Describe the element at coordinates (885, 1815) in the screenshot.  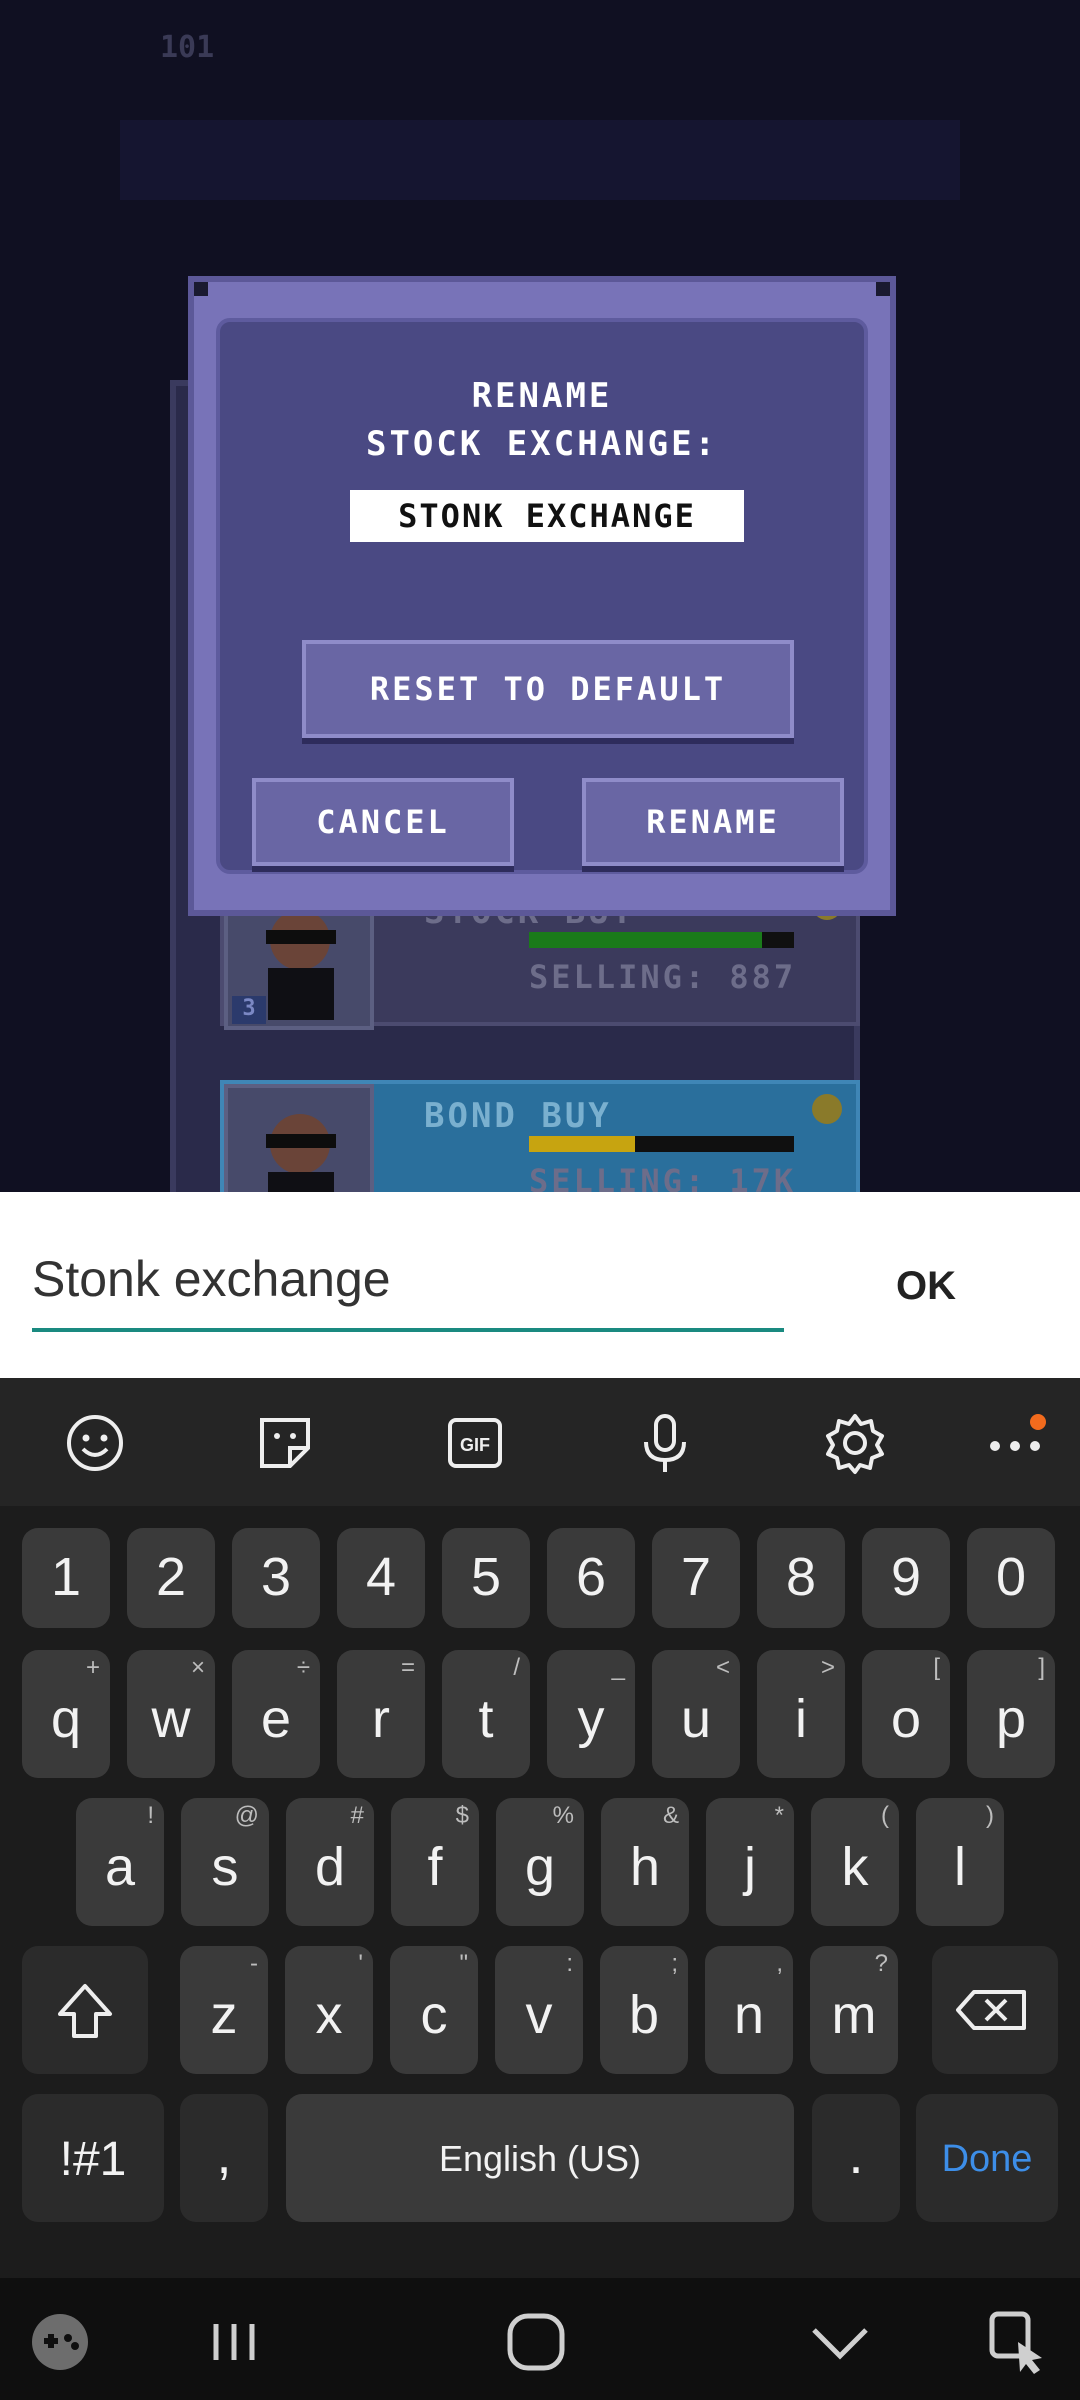
I see `key-k-alt-label: (` at that location.